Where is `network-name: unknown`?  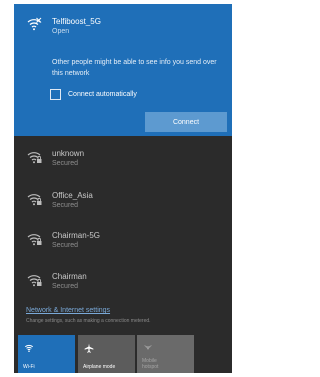
network-name: unknown is located at coordinates (68, 153).